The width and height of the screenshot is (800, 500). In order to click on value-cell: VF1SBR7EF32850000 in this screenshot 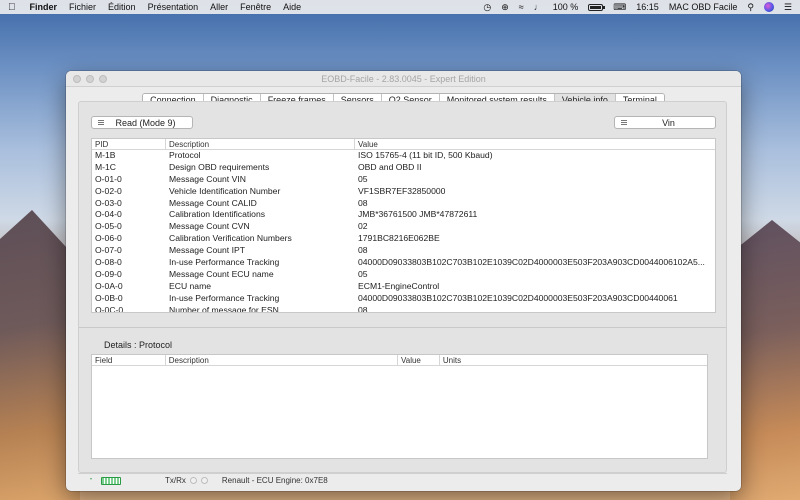, I will do `click(402, 190)`.